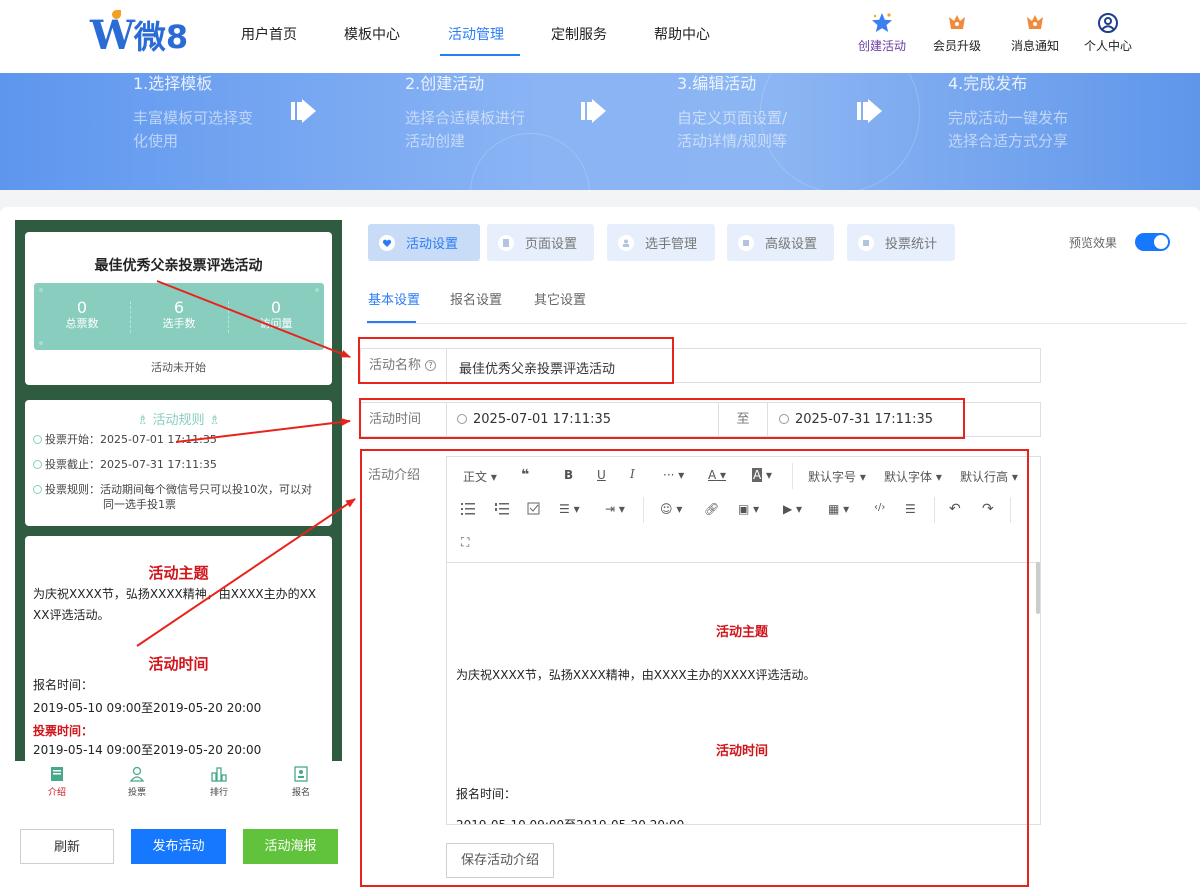 The height and width of the screenshot is (893, 1200). Describe the element at coordinates (246, 463) in the screenshot. I see `annotation-arrows` at that location.